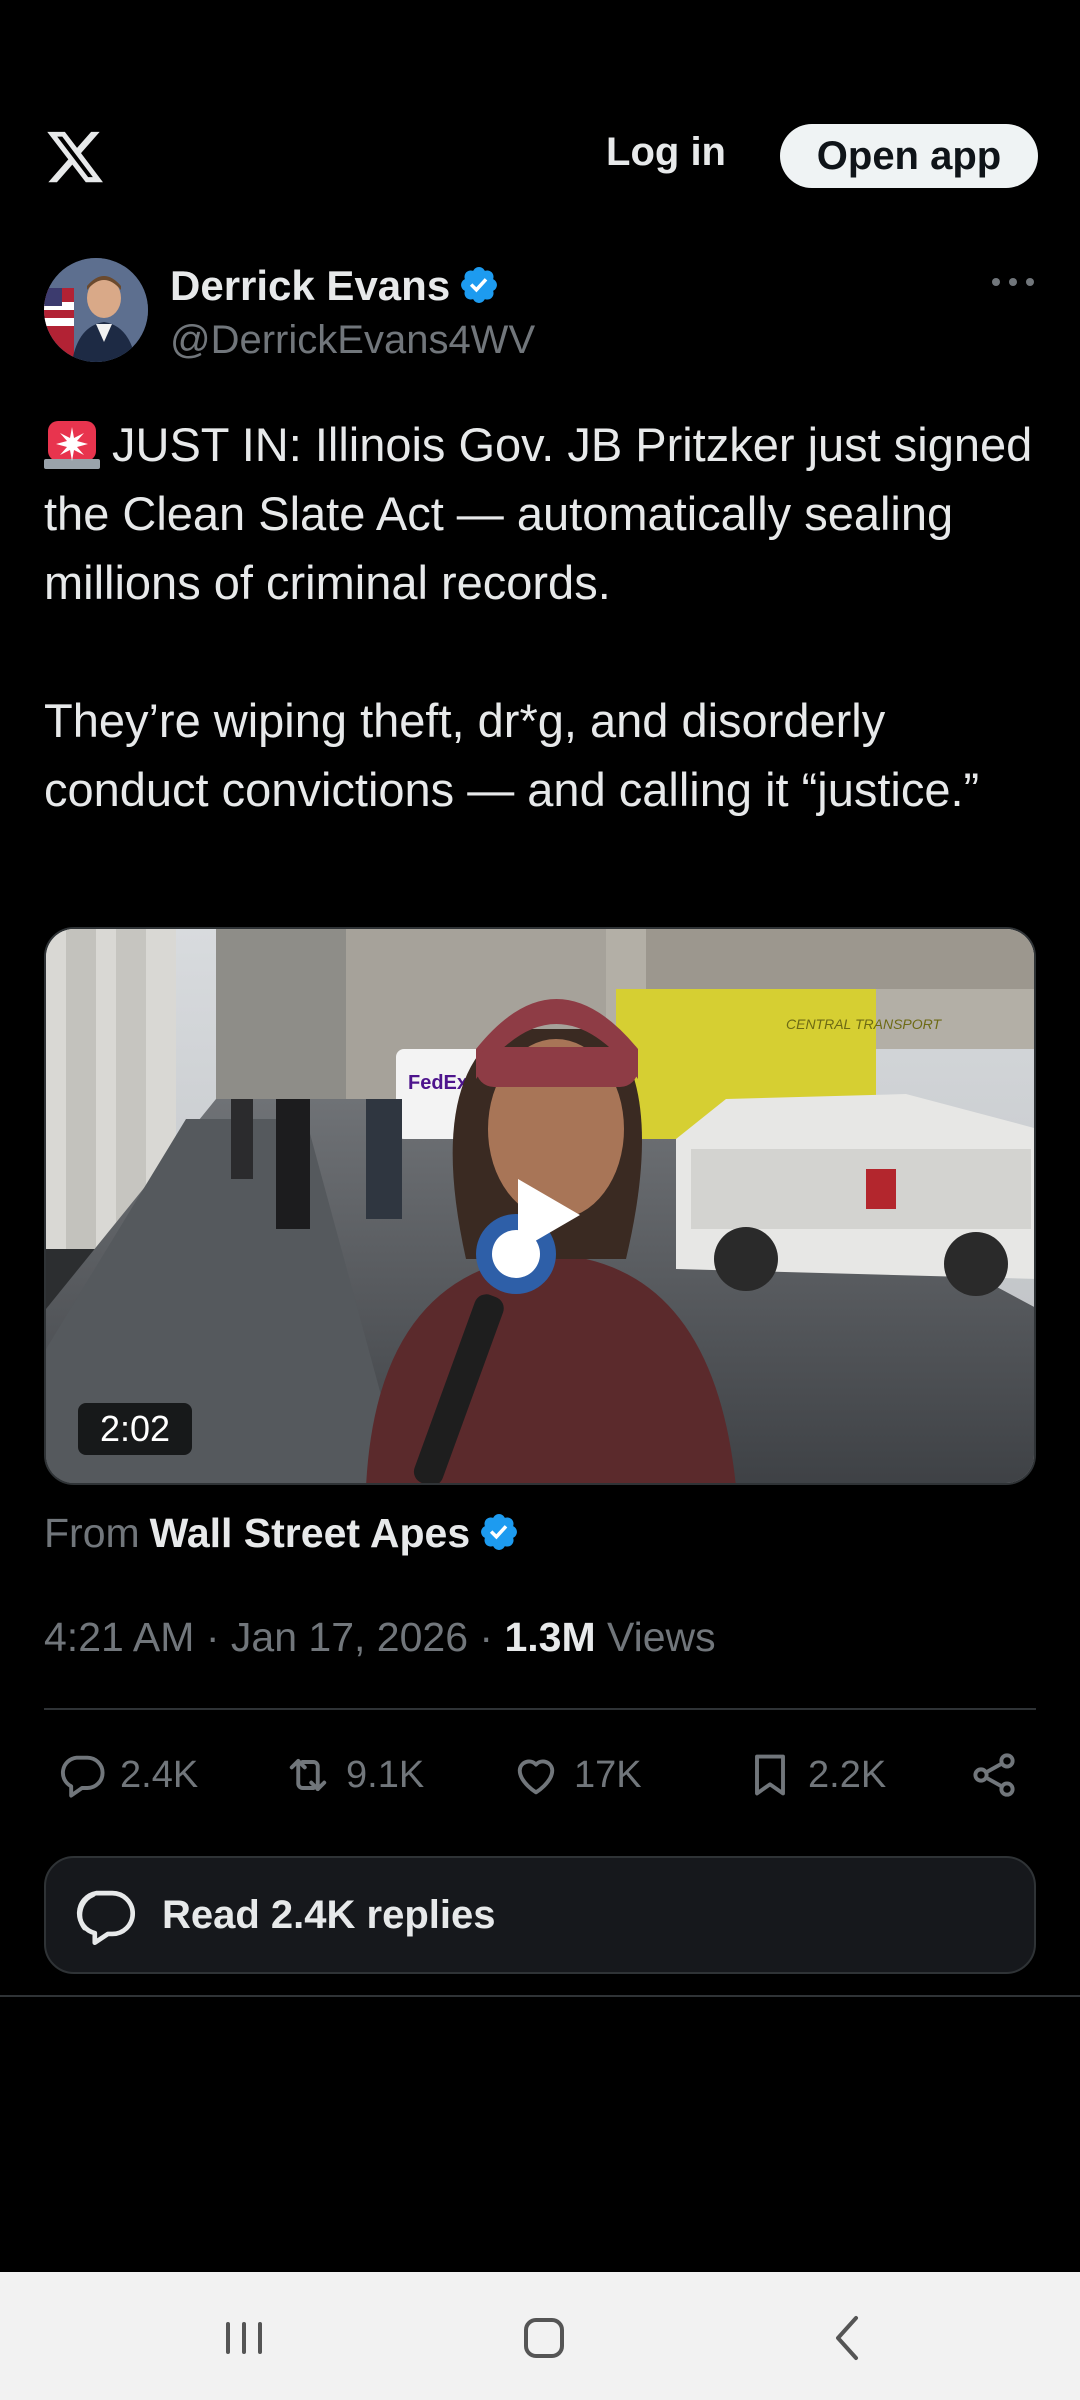 The height and width of the screenshot is (2400, 1080). Describe the element at coordinates (244, 2338) in the screenshot. I see `recent-apps-icon` at that location.